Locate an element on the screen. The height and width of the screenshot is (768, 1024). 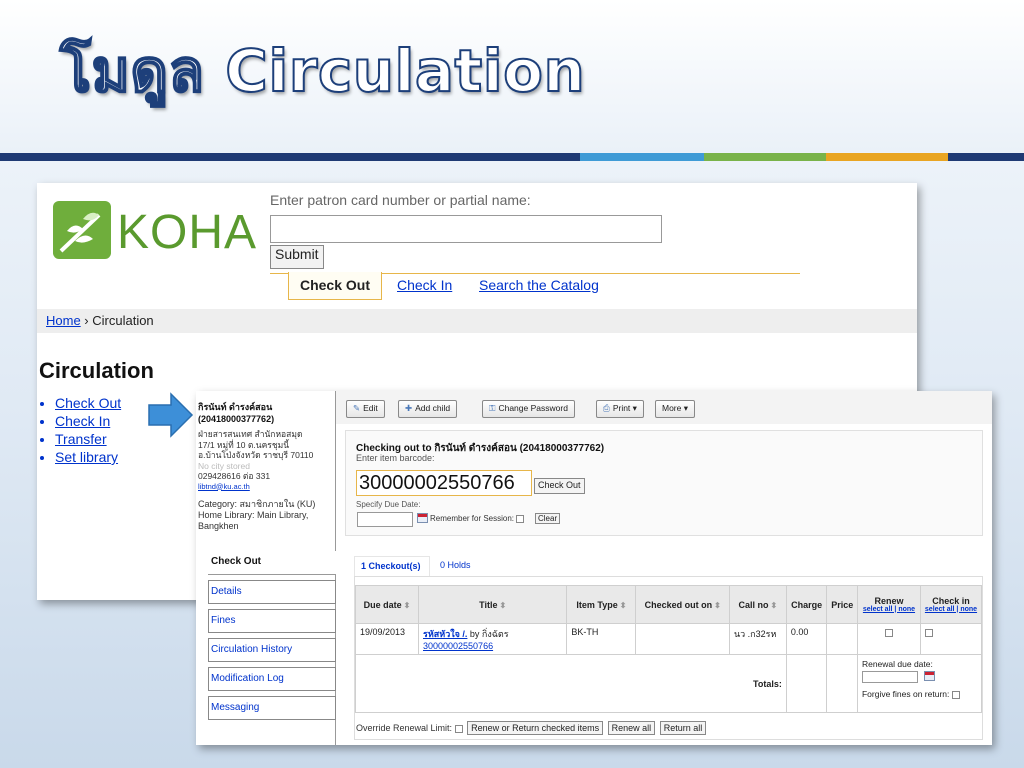
cell-checked-out is located at coordinates (682, 639).